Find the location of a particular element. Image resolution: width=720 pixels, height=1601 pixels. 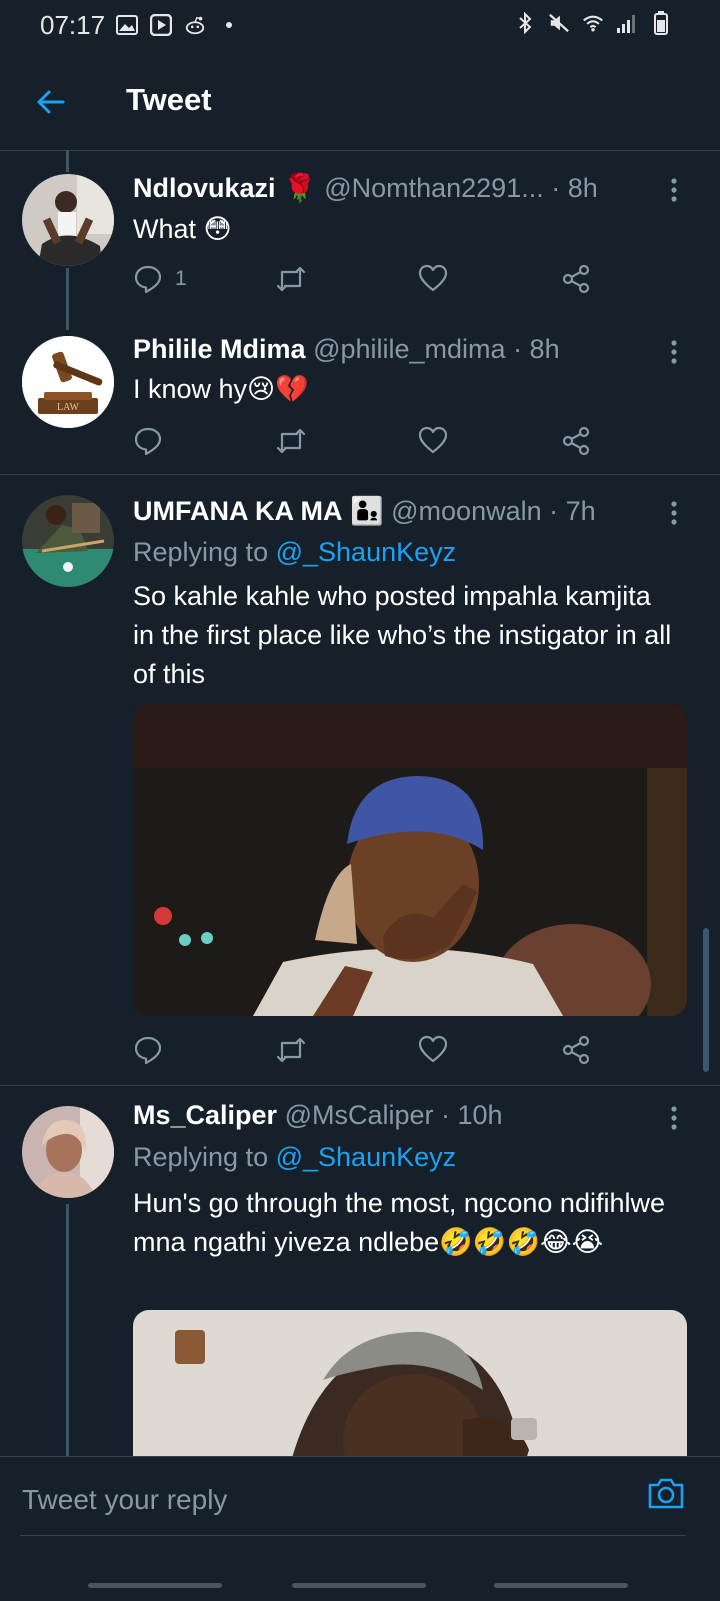

gallery-notification-icon is located at coordinates (127, 25).